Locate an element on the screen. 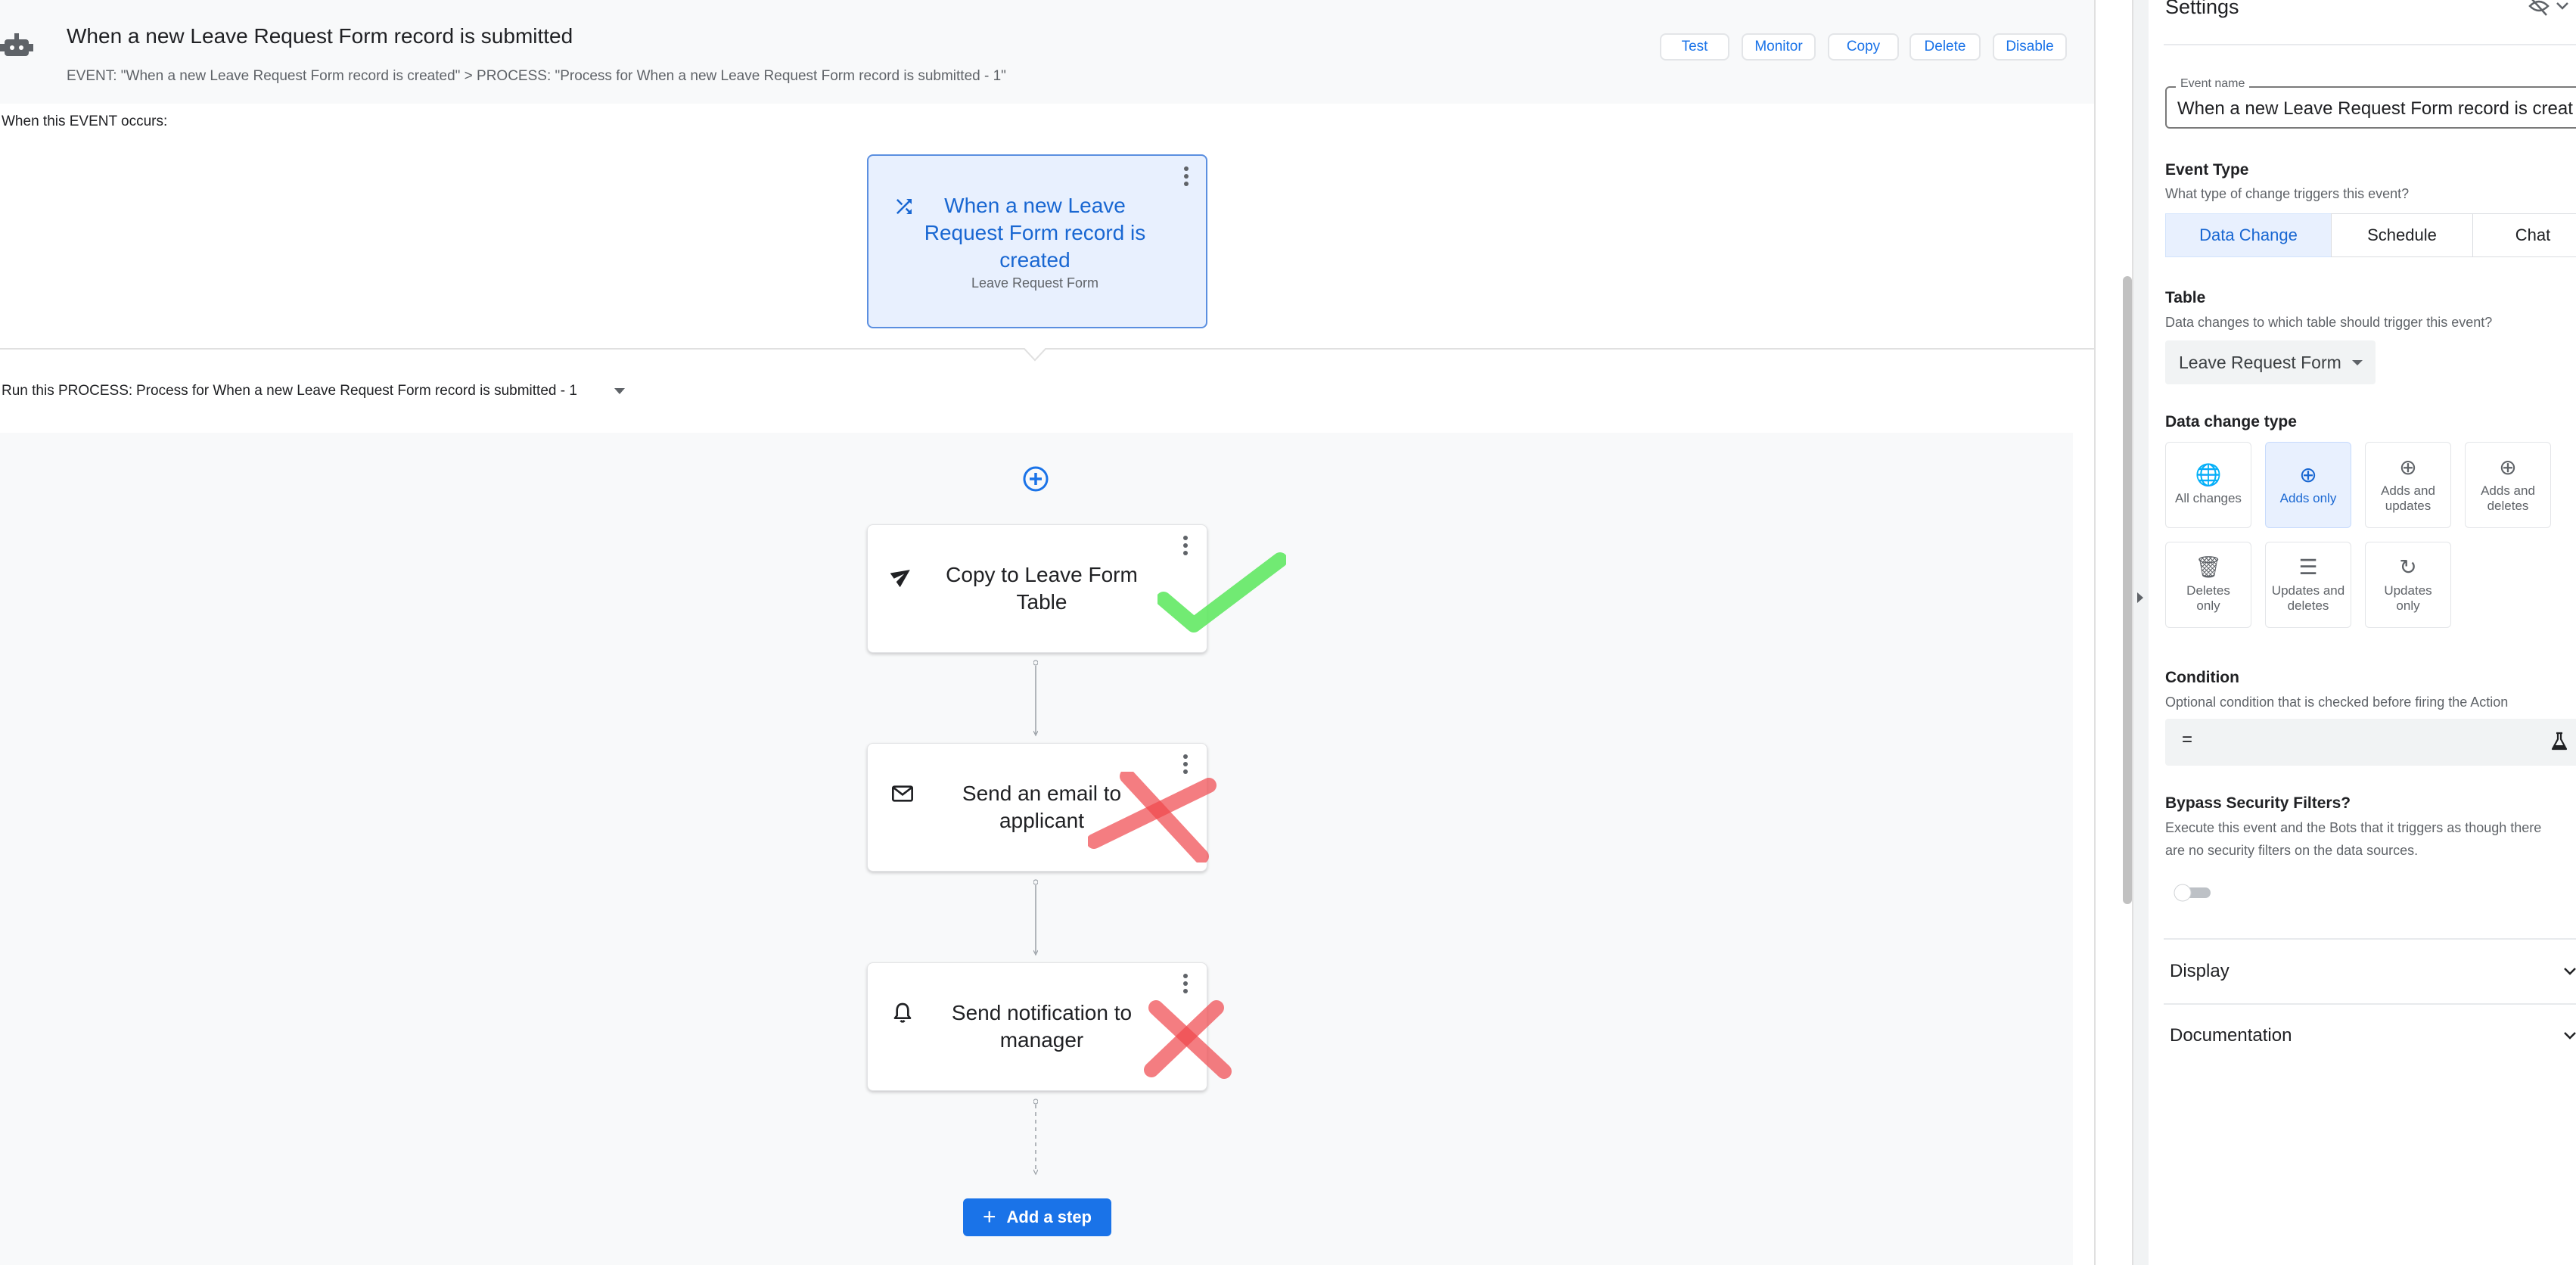 The height and width of the screenshot is (1265, 2576). table-select-value: Leave Request Form is located at coordinates (2260, 362).